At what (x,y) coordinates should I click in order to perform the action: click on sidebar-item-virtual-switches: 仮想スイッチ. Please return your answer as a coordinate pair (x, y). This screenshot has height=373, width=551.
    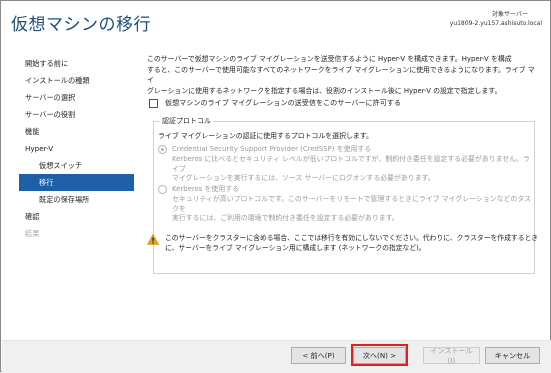
    Looking at the image, I should click on (76, 165).